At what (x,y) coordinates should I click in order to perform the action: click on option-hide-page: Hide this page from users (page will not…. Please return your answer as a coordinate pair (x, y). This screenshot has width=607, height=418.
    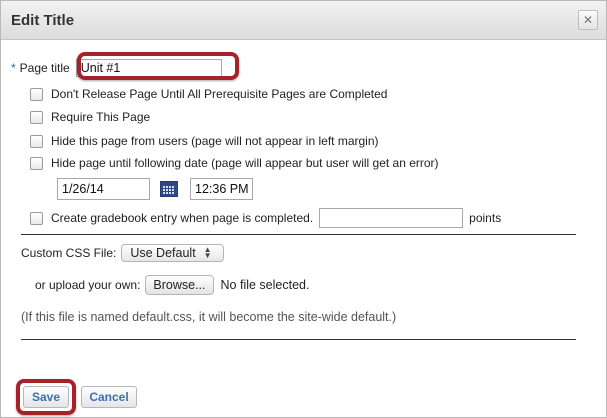
    Looking at the image, I should click on (204, 141).